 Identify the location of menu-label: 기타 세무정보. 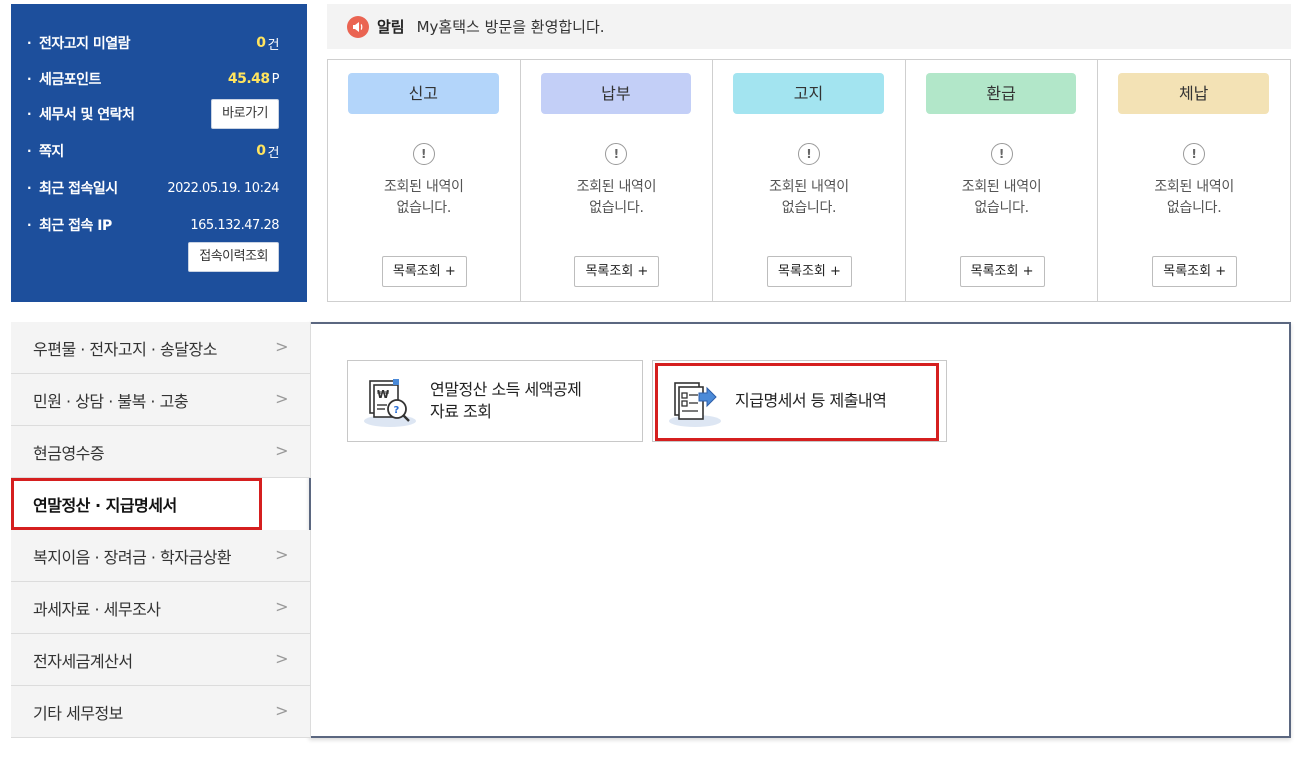
(78, 713).